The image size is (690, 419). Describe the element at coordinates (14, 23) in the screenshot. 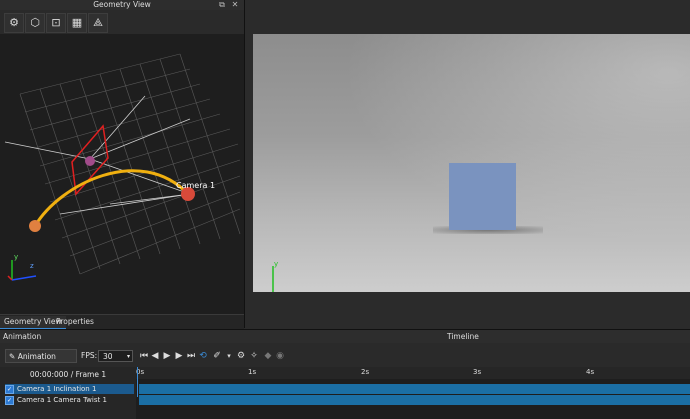

I see `gear-icon: ⚙` at that location.